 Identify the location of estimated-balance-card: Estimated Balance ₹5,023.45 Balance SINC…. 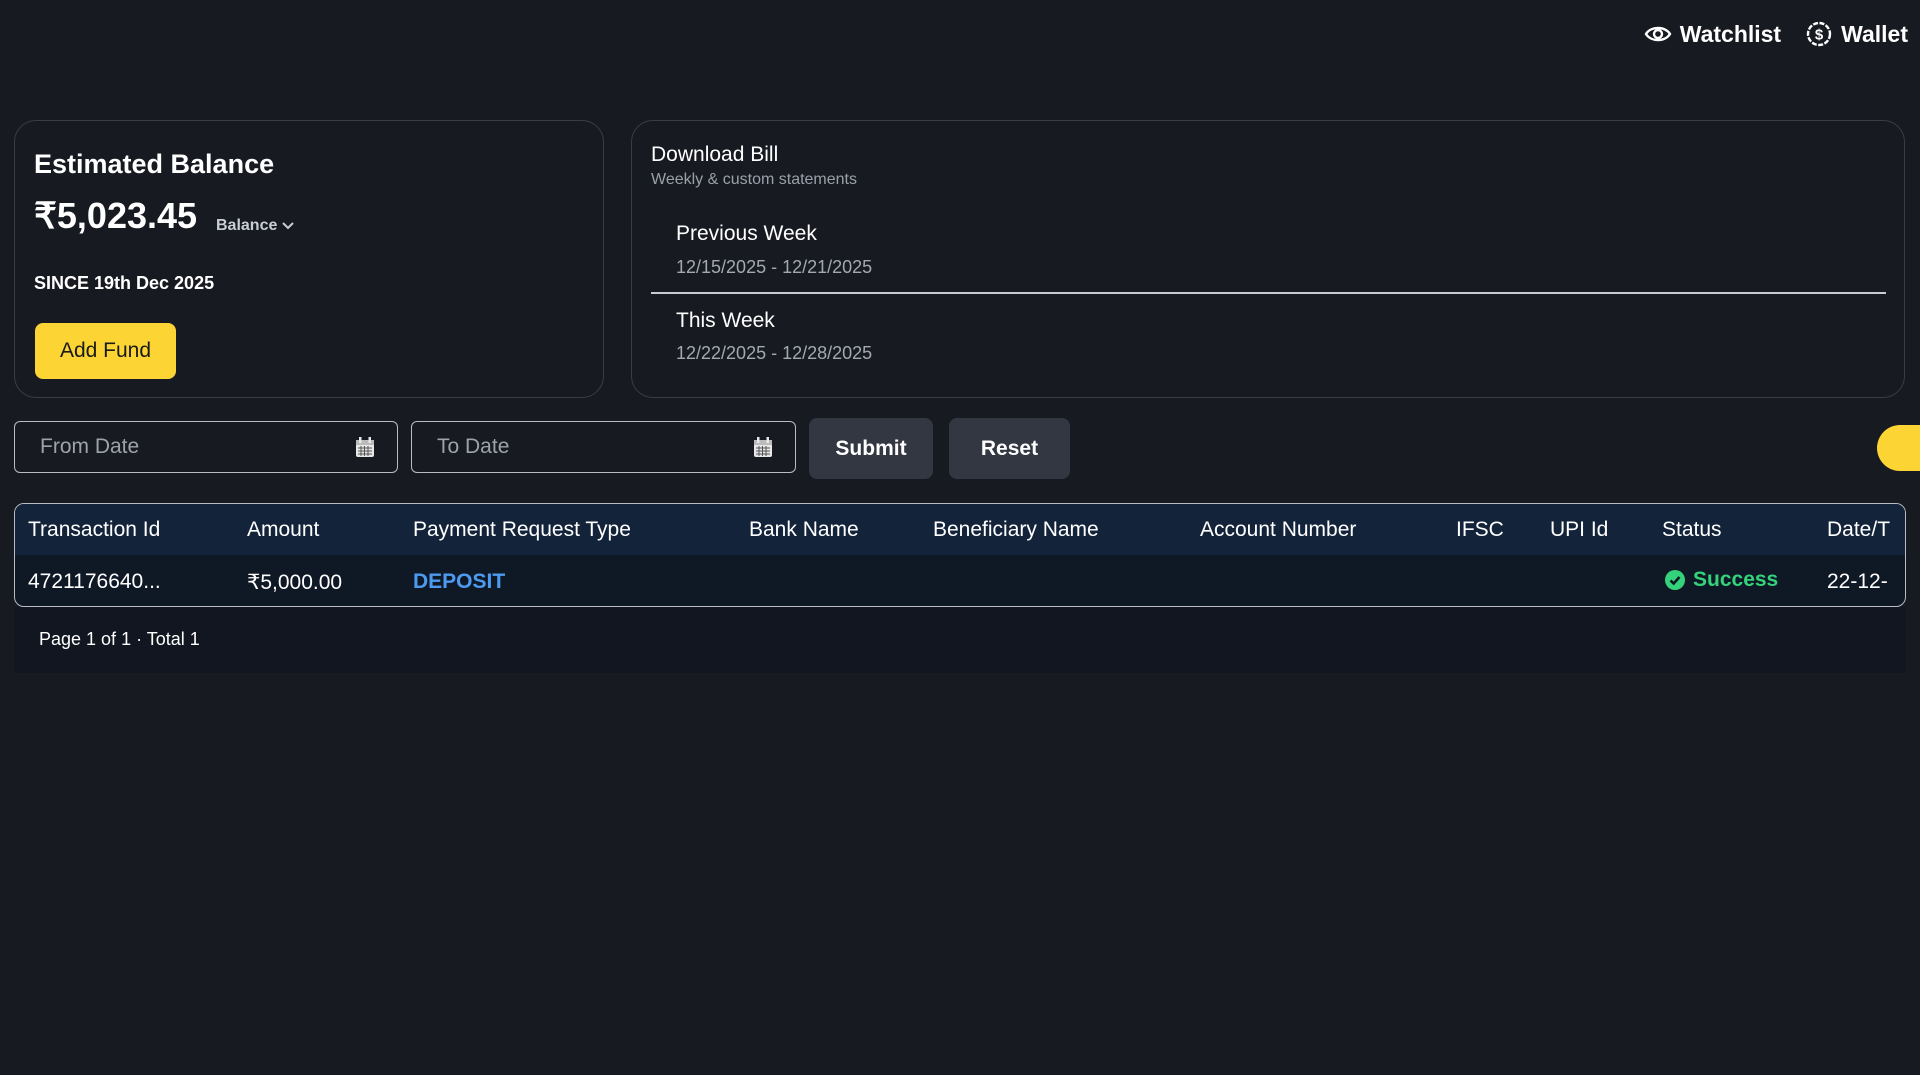
(309, 259).